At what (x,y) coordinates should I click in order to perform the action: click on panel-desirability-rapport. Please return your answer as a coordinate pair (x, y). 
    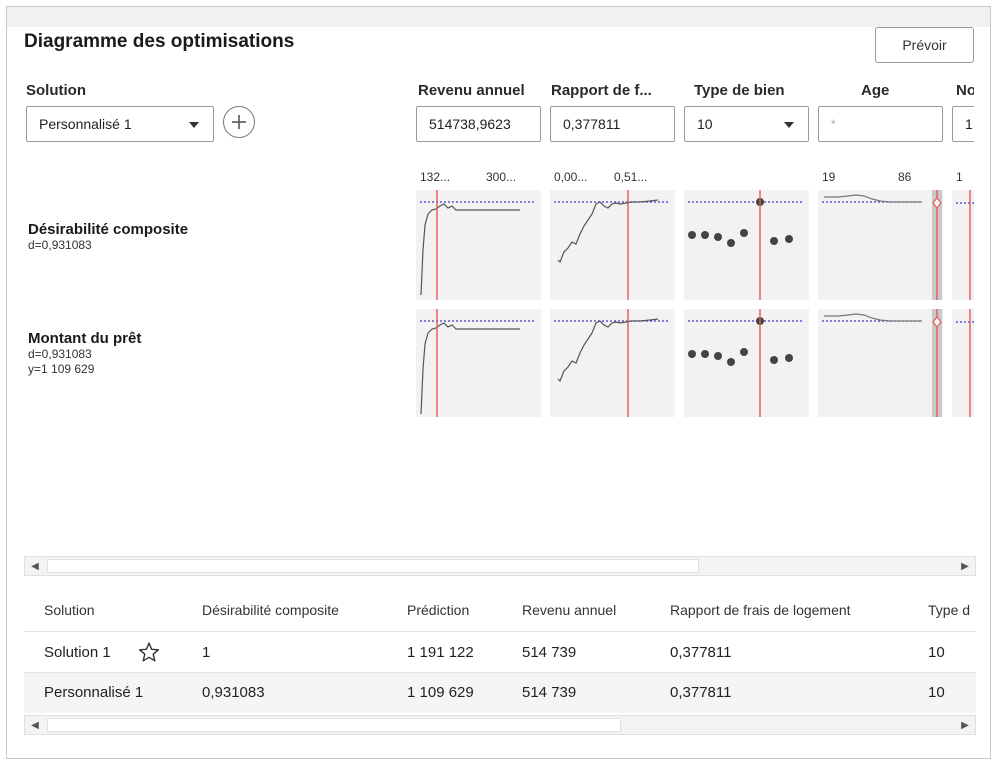
    Looking at the image, I should click on (612, 245).